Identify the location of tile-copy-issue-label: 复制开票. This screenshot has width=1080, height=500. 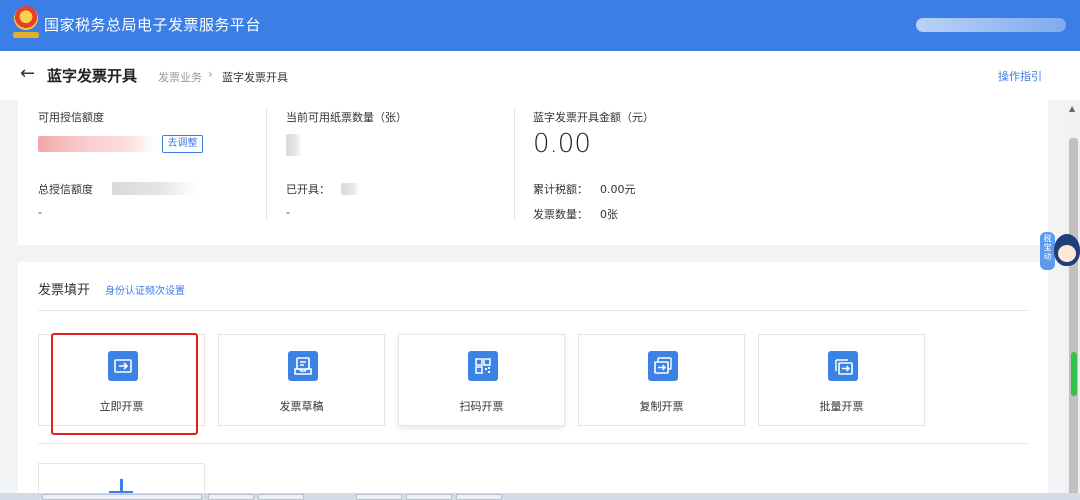
(661, 406).